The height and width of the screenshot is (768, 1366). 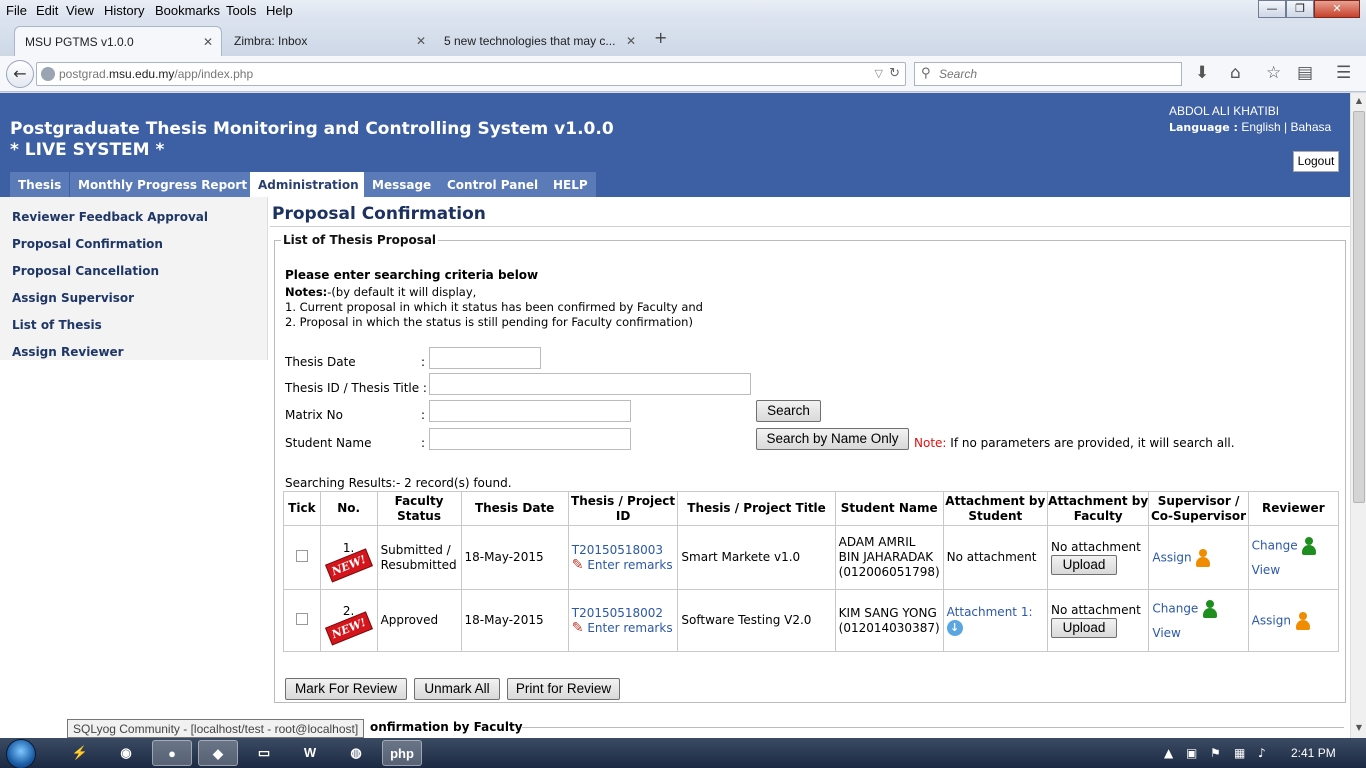 I want to click on tab-help: HELP, so click(x=570, y=184).